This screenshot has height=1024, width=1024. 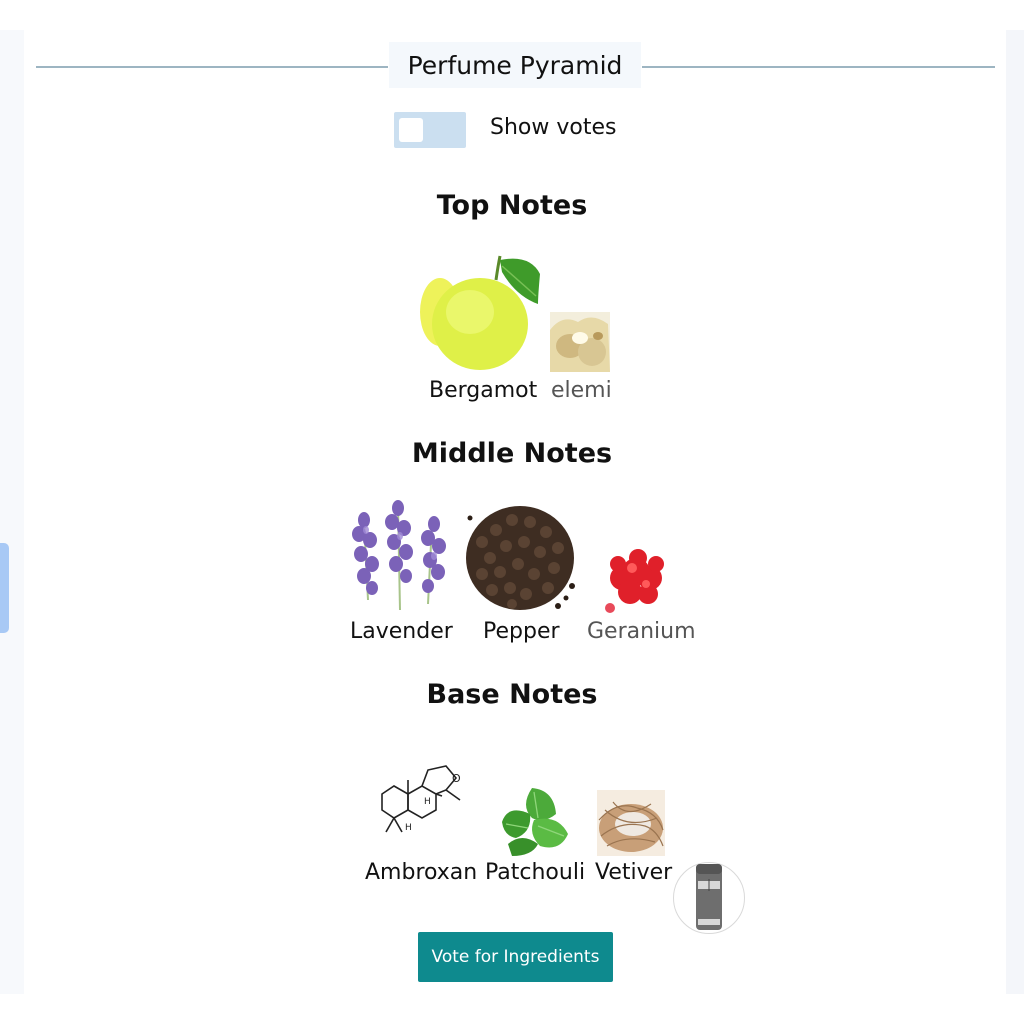 I want to click on vetiver-image, so click(x=631, y=823).